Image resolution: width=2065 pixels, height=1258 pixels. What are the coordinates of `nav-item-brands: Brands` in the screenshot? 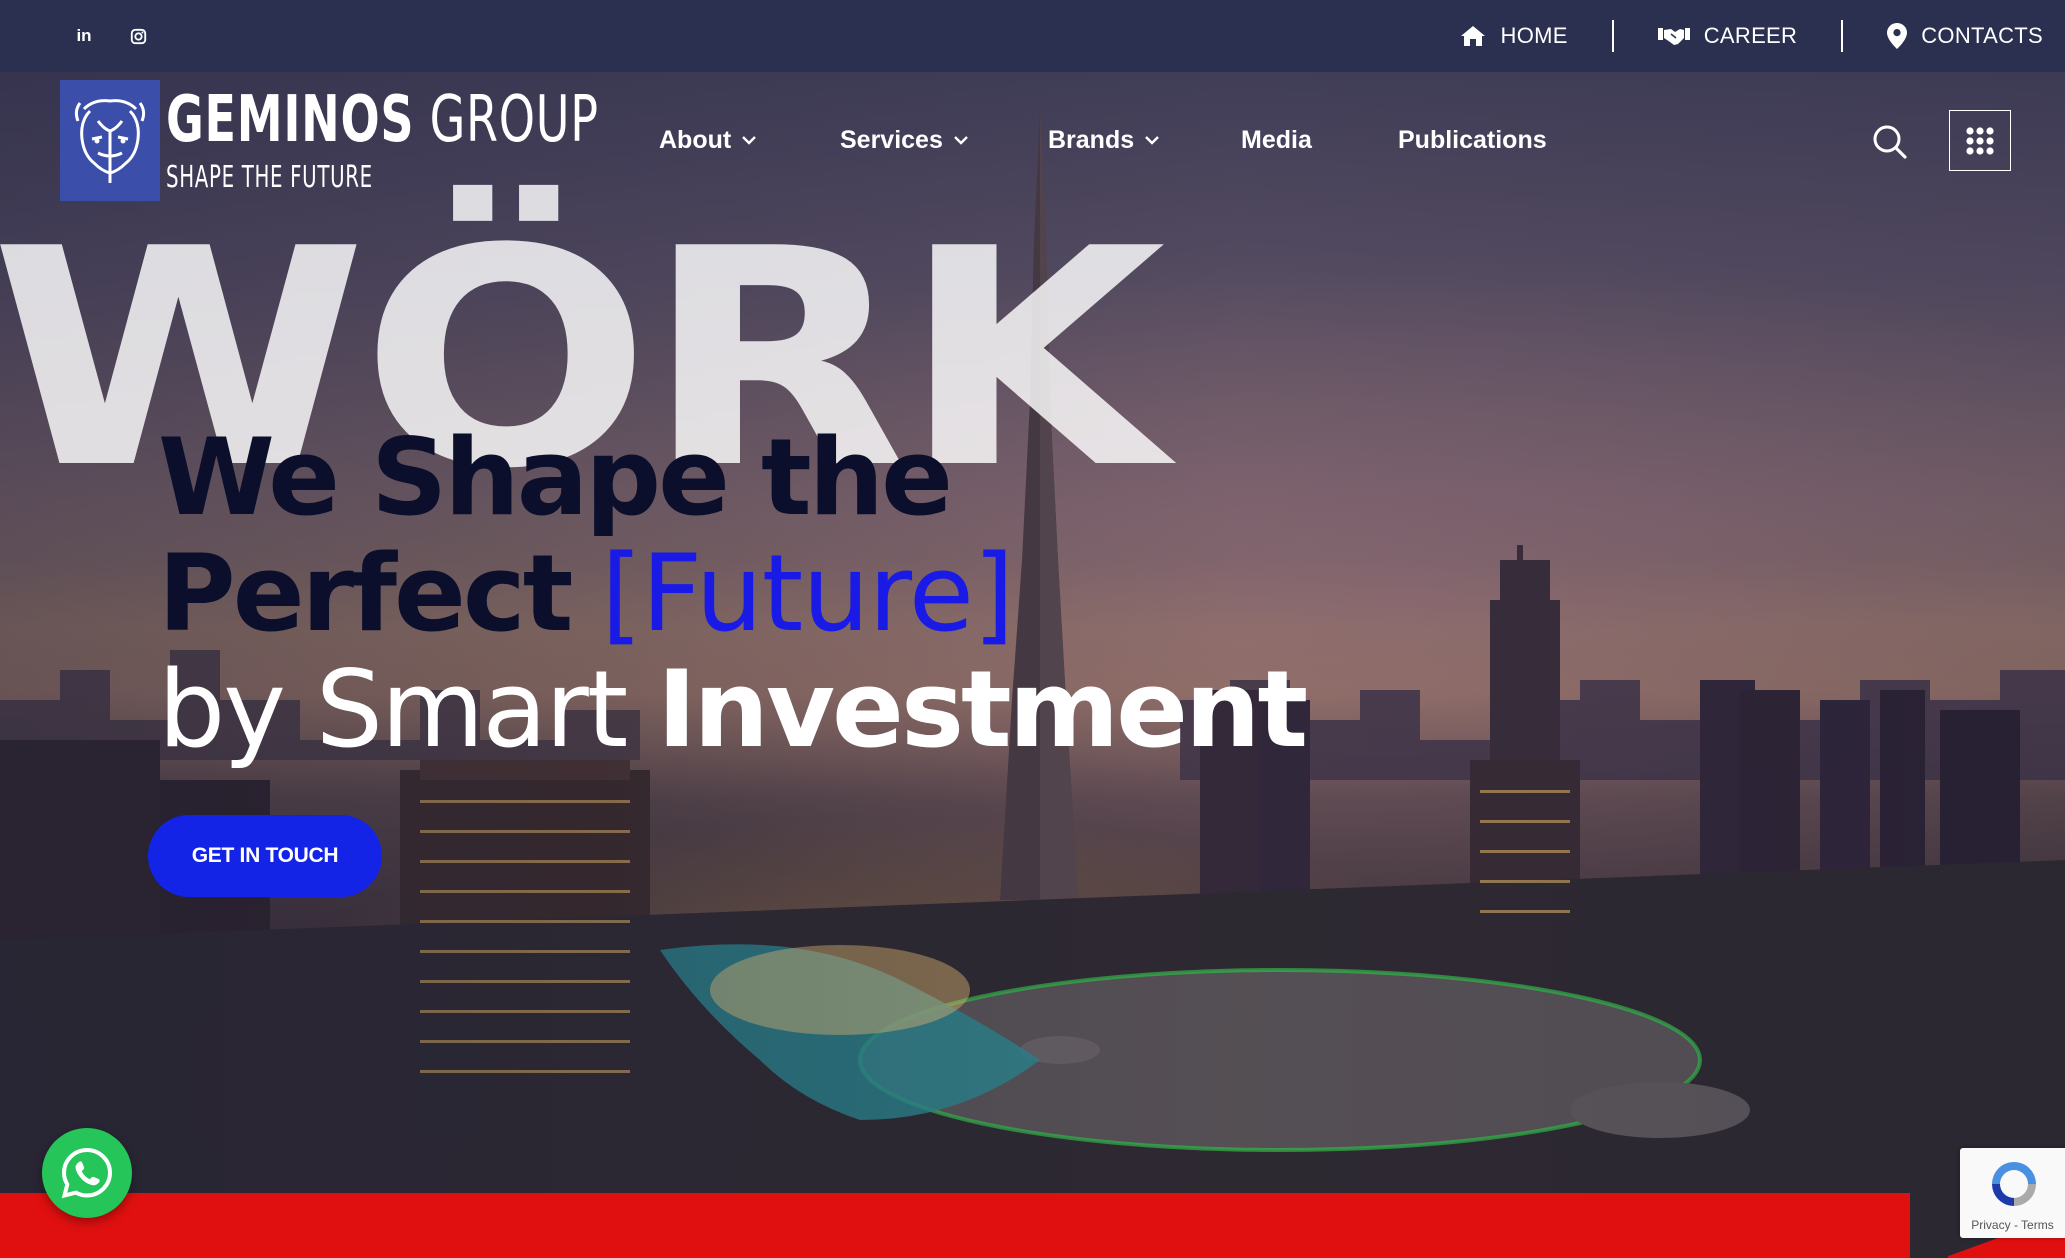 It's located at (1104, 140).